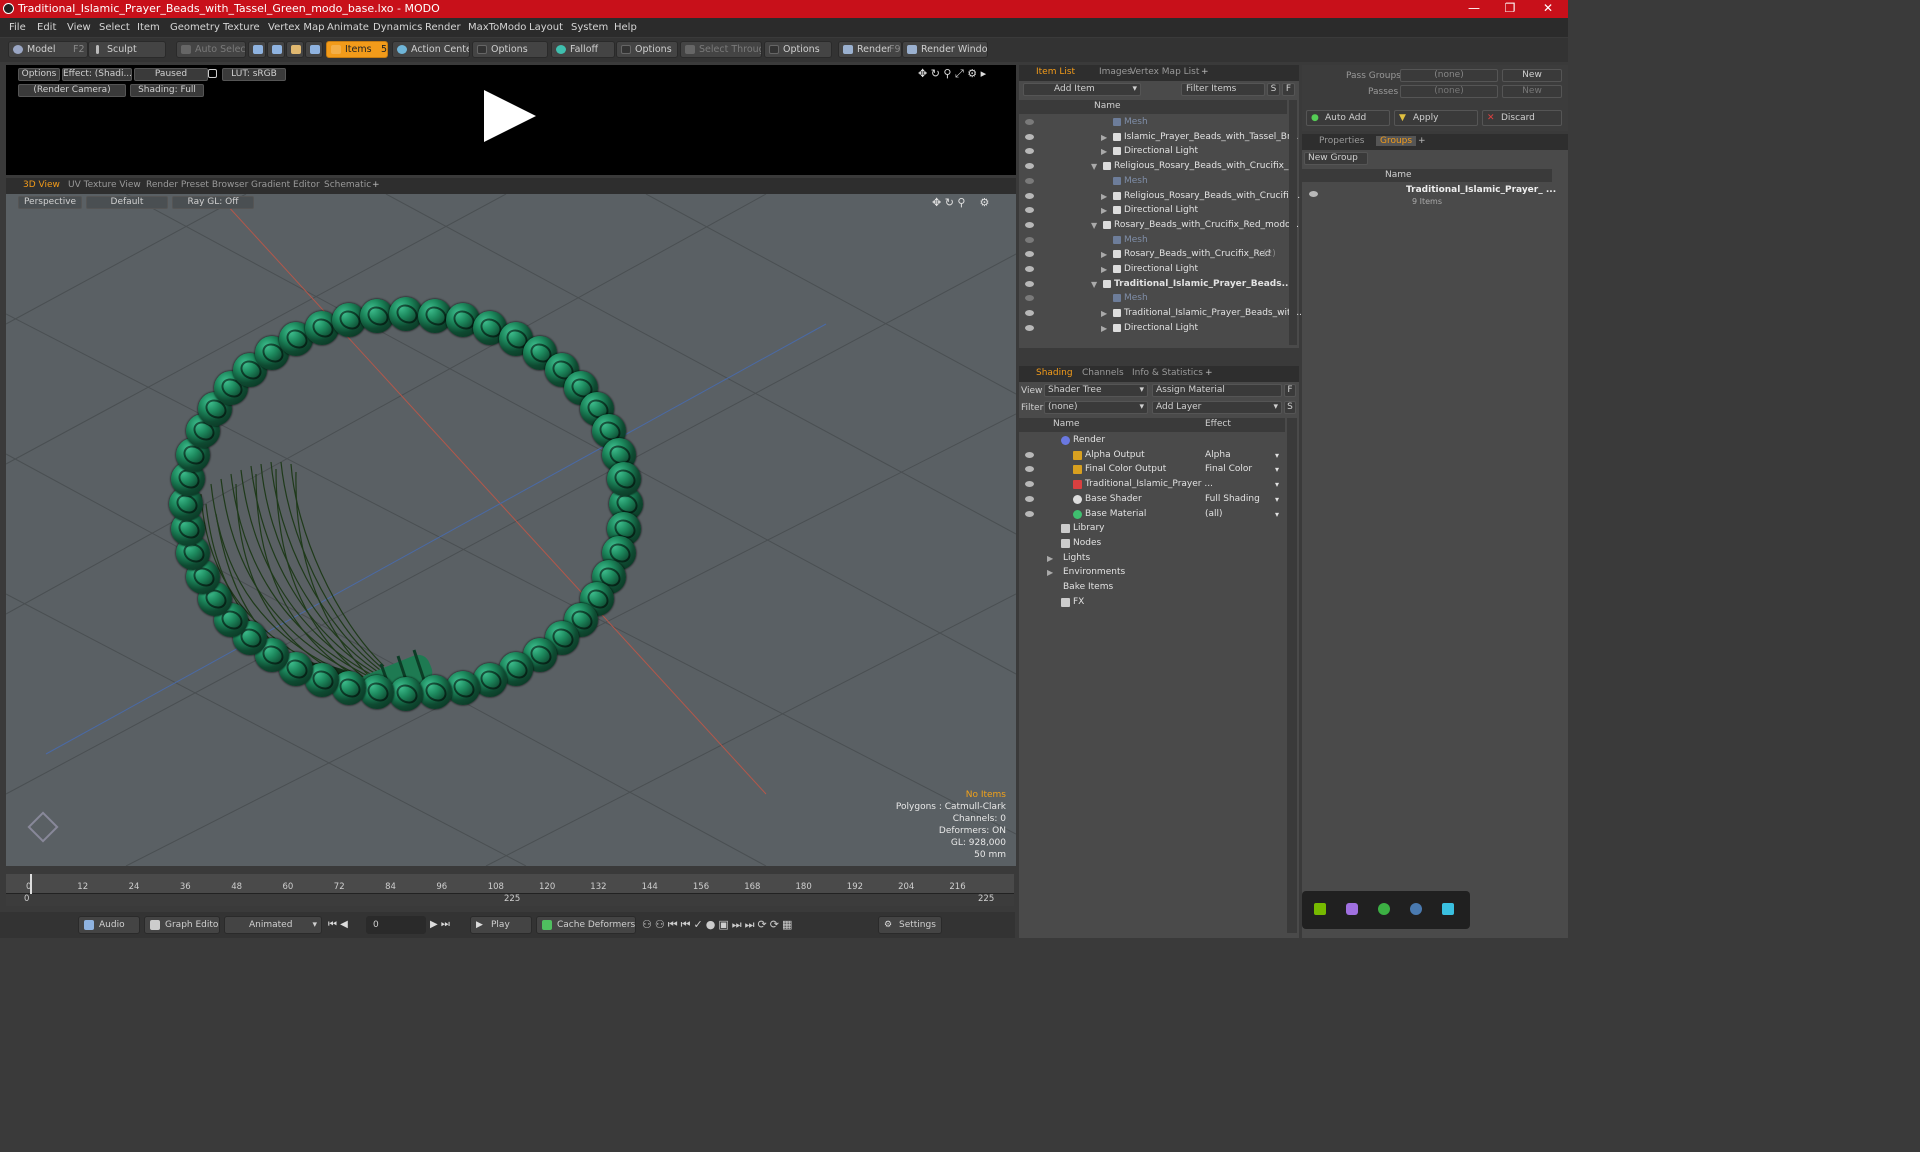 The image size is (1920, 1152). I want to click on preview-nav-icons: ✥ ↻ ⚲ ⤢ ⚙ ▸, so click(952, 74).